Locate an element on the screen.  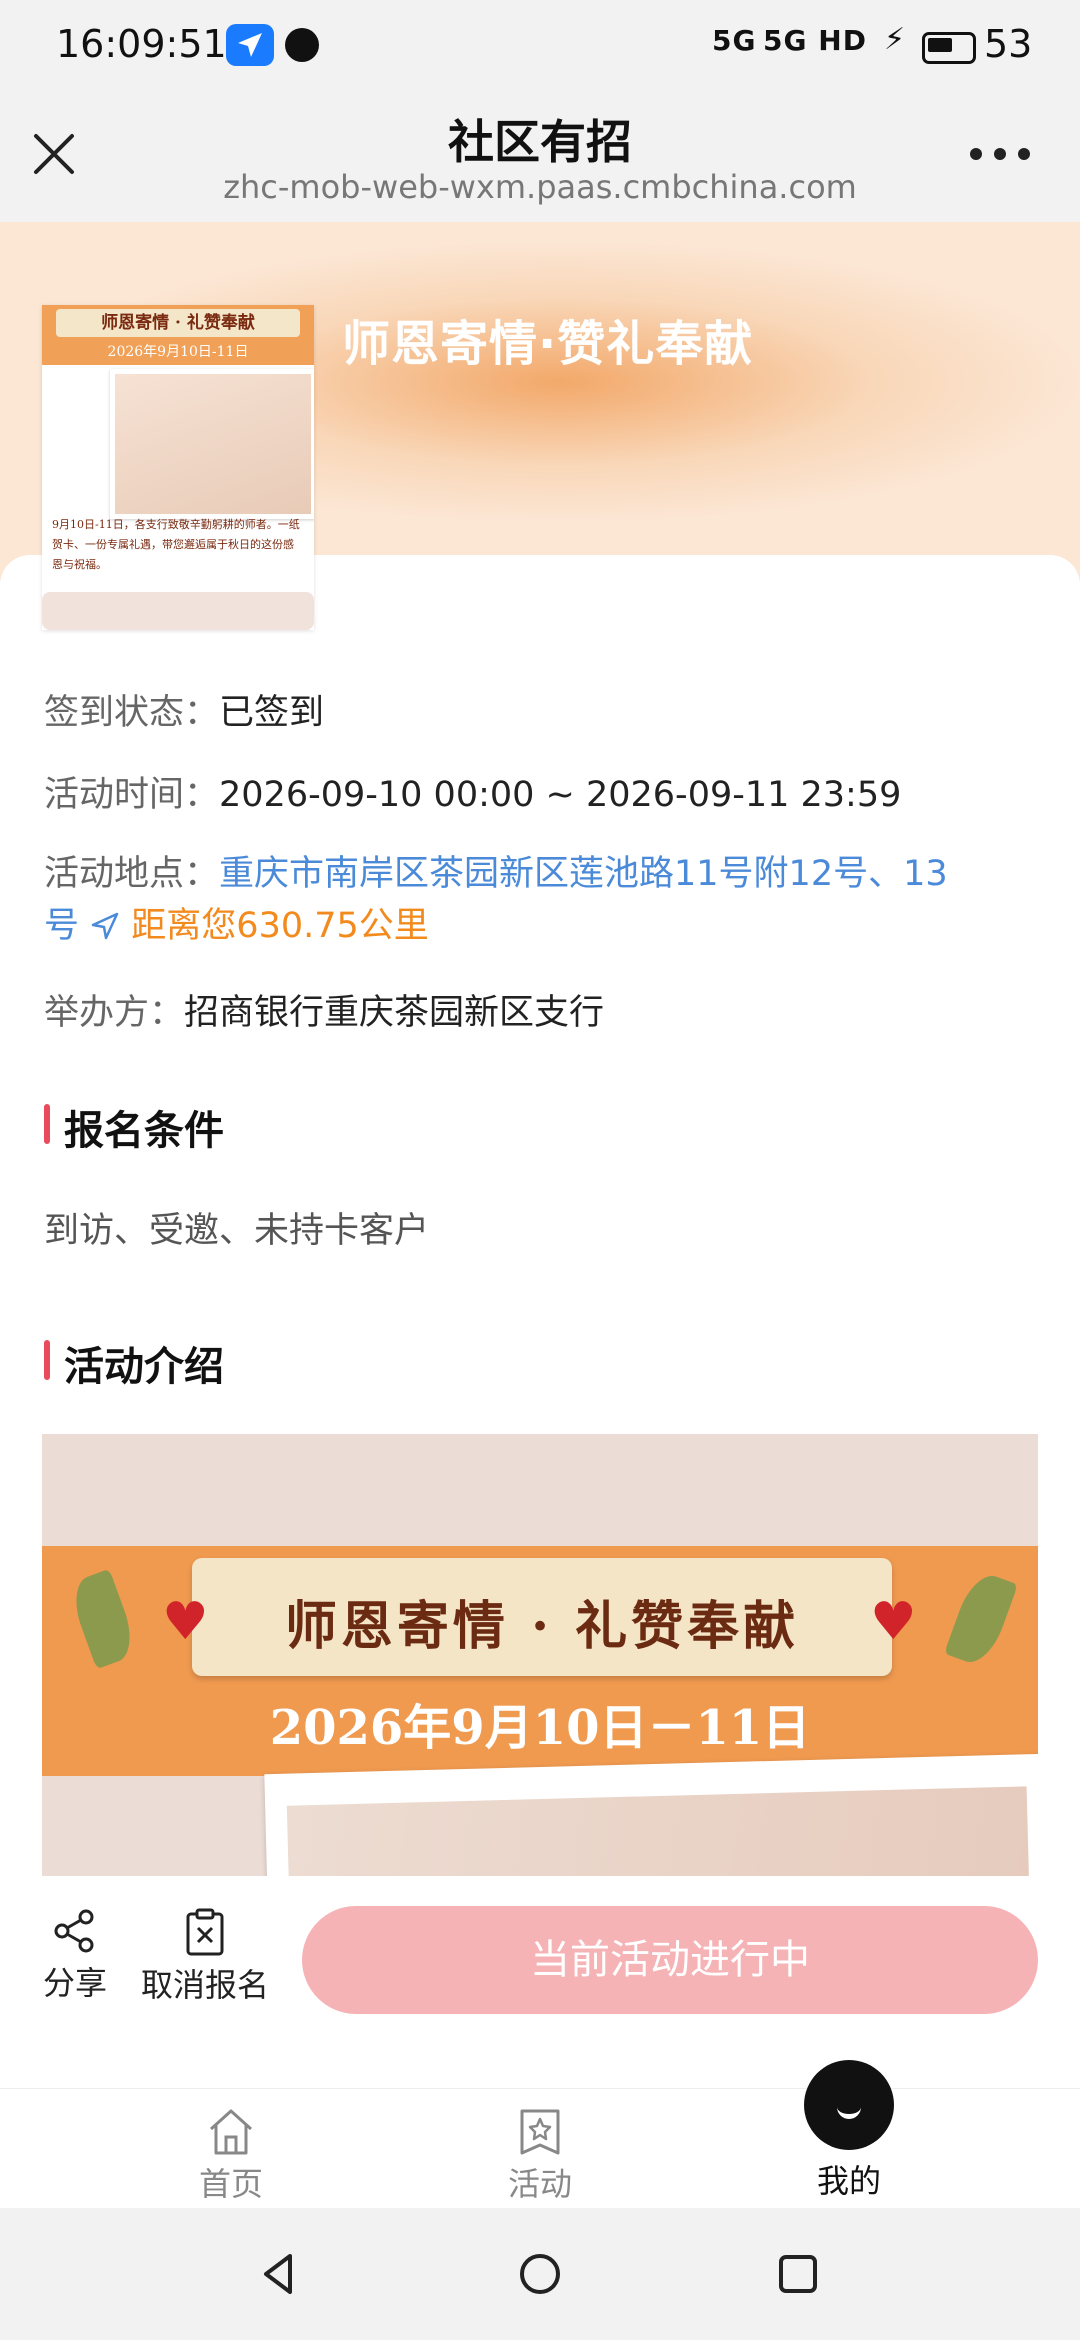
signin-status-row: 签到状态：已签到 is located at coordinates (184, 709).